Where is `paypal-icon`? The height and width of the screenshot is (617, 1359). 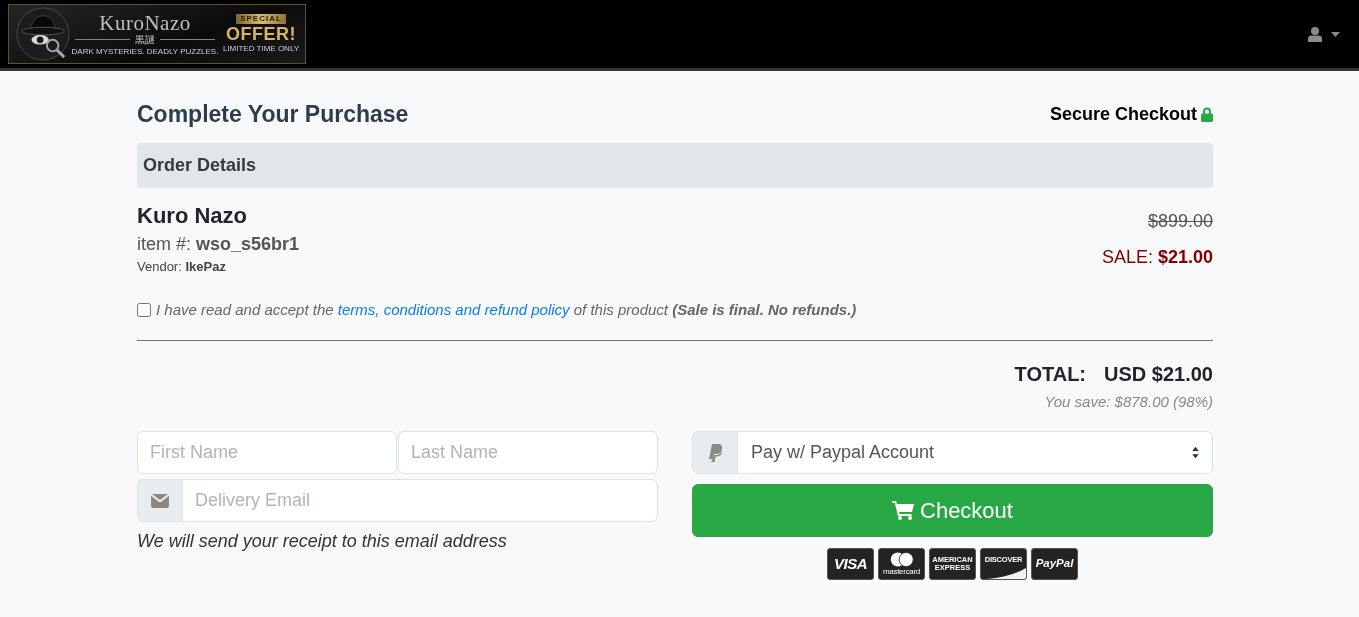 paypal-icon is located at coordinates (715, 452).